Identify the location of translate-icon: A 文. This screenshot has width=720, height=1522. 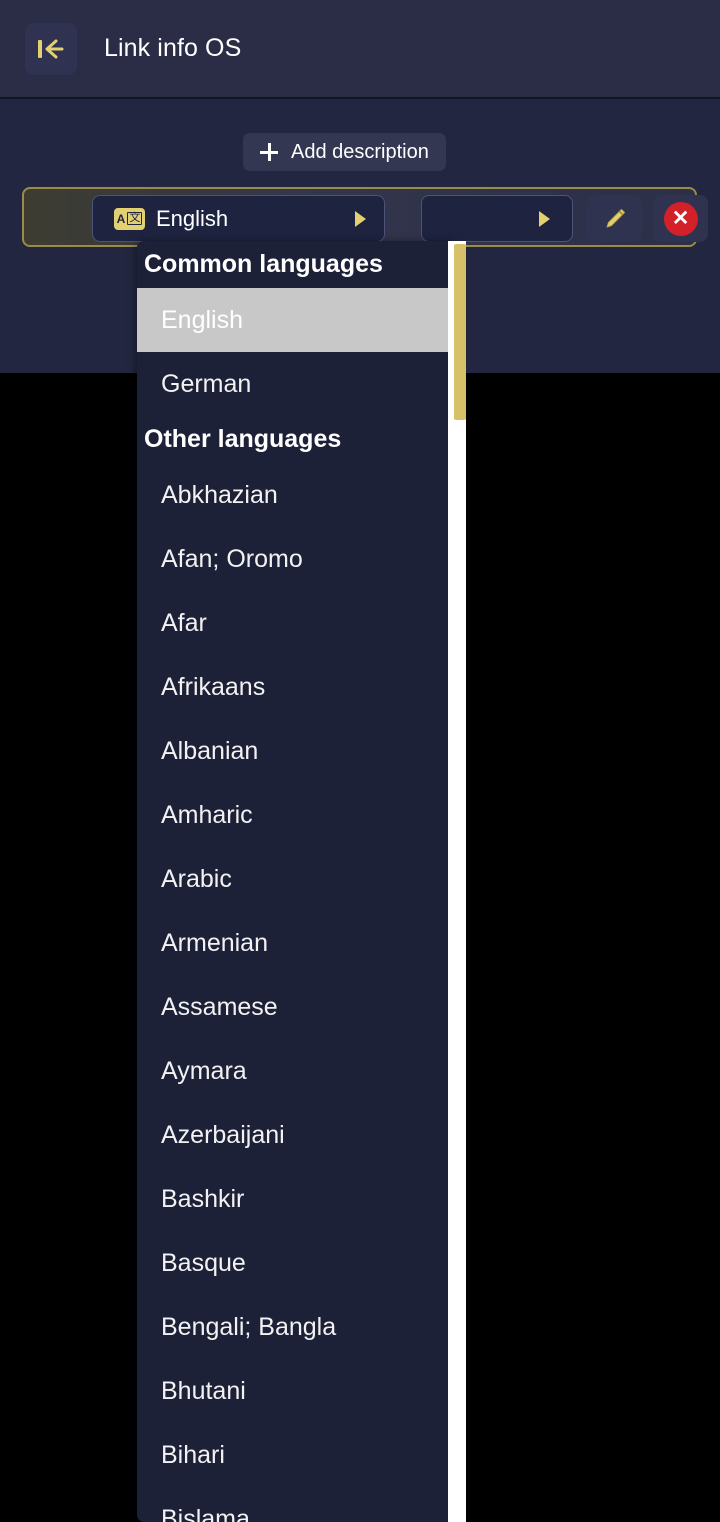
(129, 218).